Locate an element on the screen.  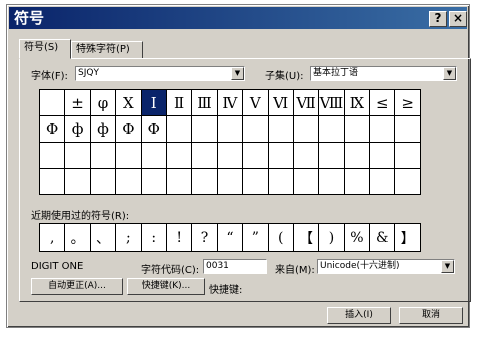
cancel-button: 取消 is located at coordinates (431, 315).